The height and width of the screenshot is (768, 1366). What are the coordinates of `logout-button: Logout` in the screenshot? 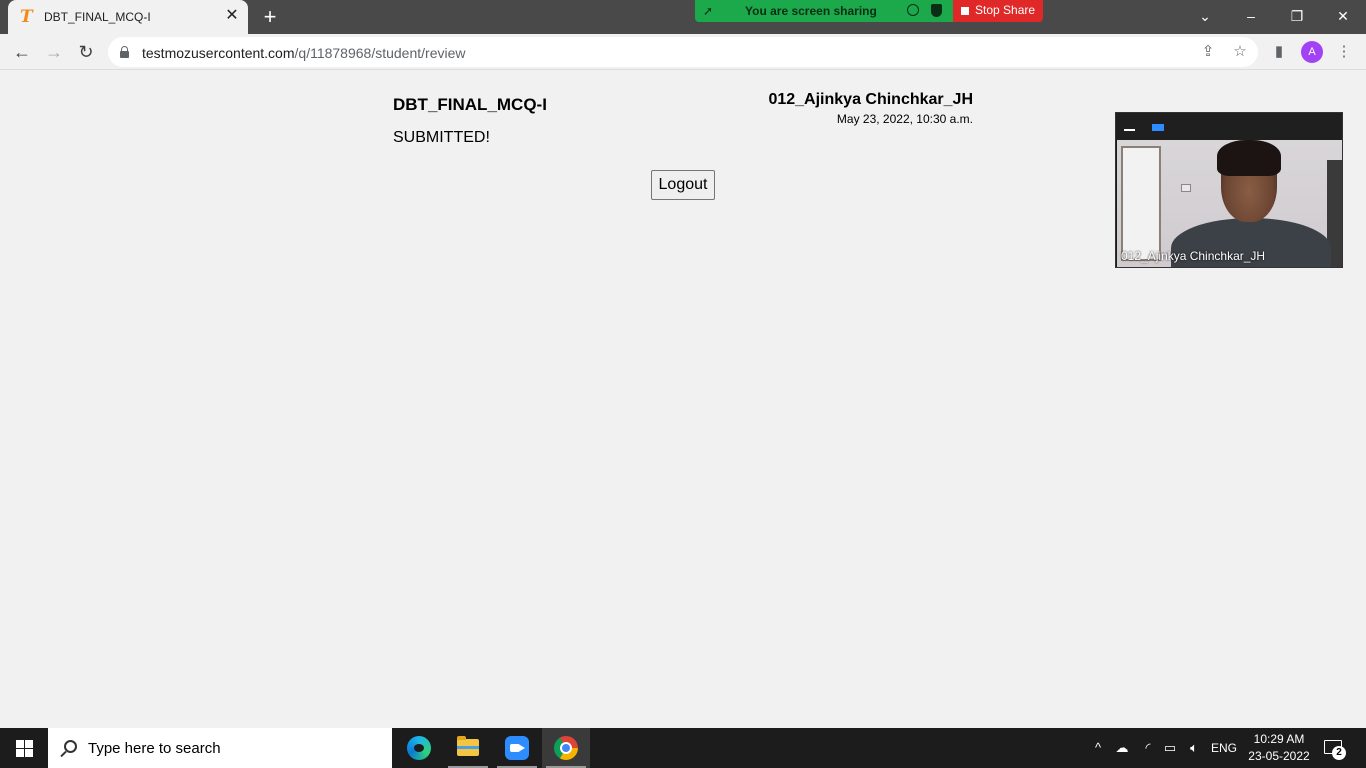 It's located at (683, 185).